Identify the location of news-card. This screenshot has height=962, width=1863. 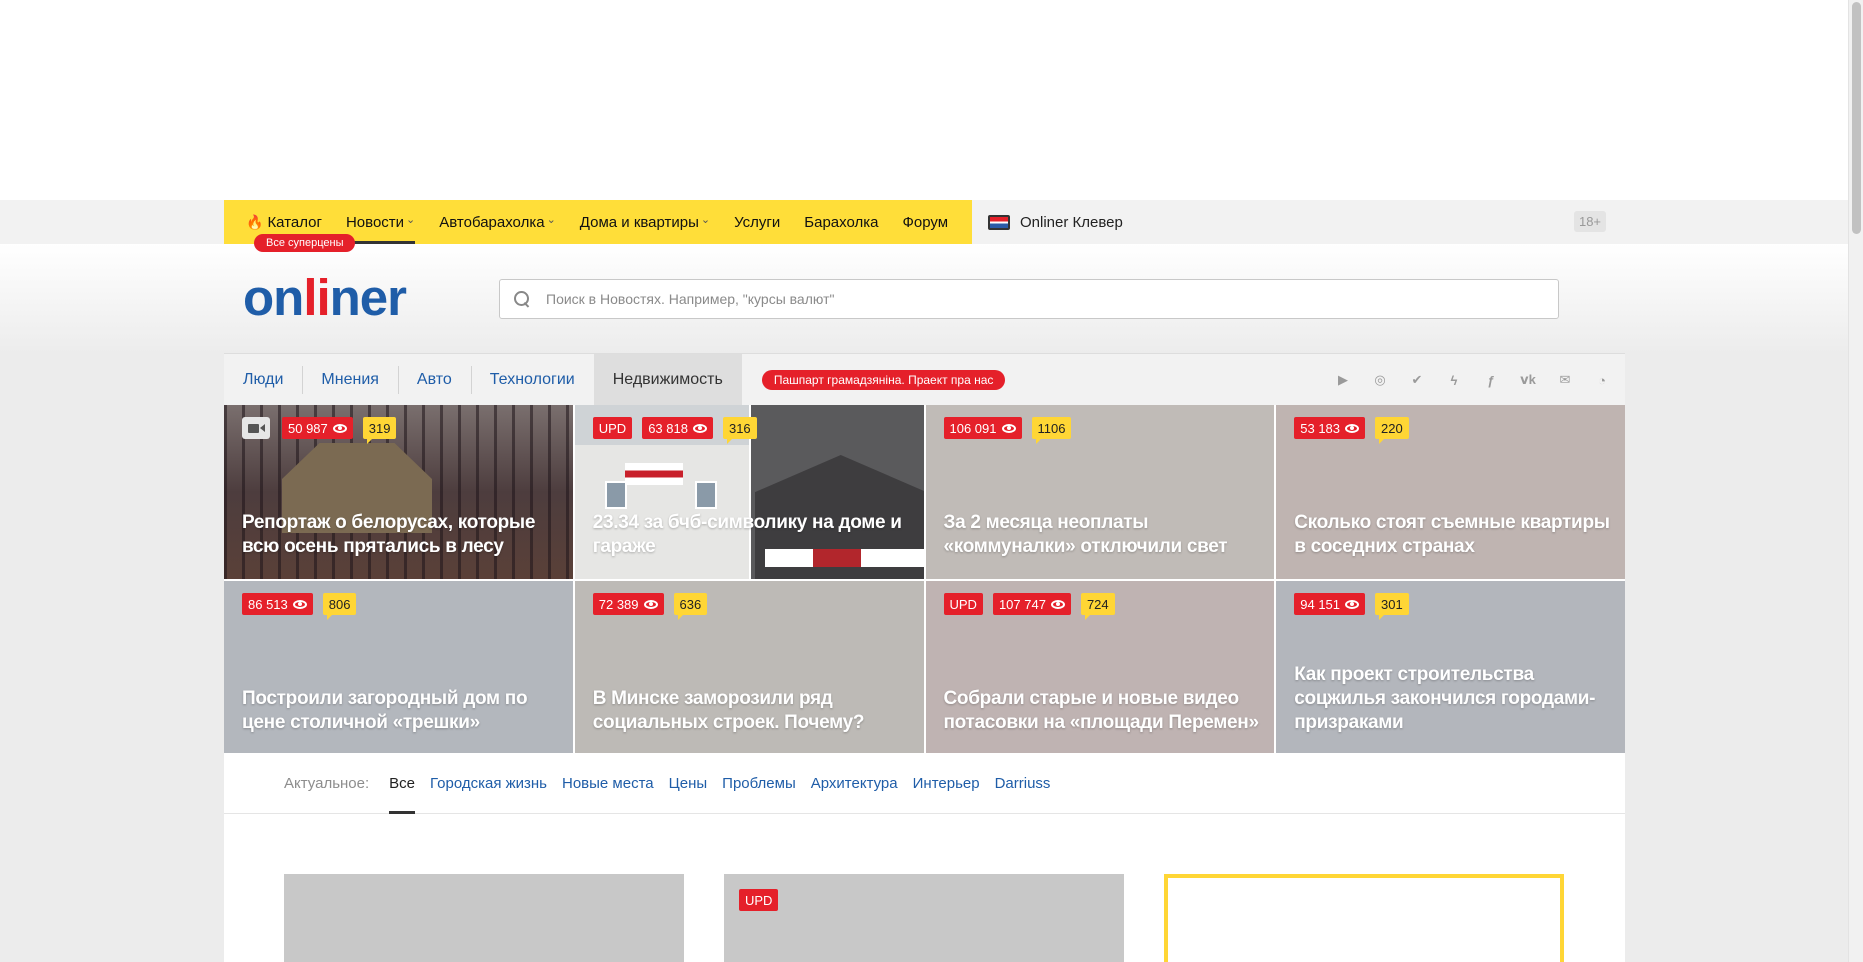
(484, 918).